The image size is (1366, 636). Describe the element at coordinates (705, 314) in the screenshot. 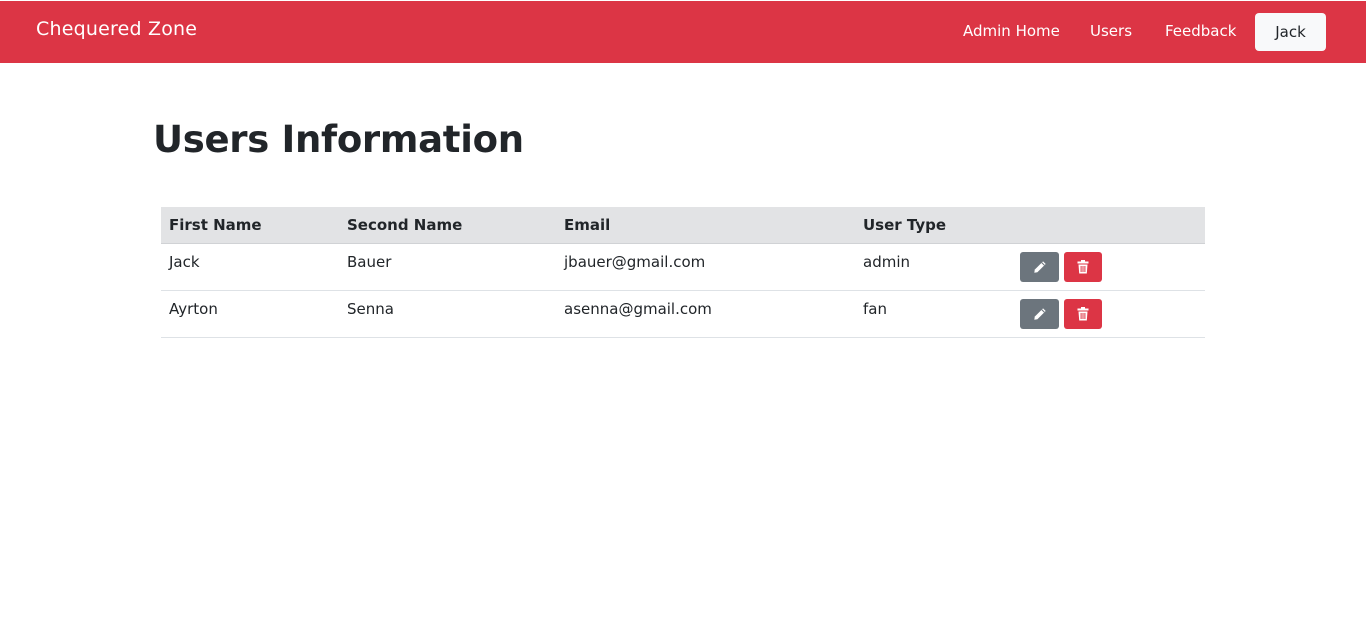

I see `cell-email: asenna@gmail.com` at that location.